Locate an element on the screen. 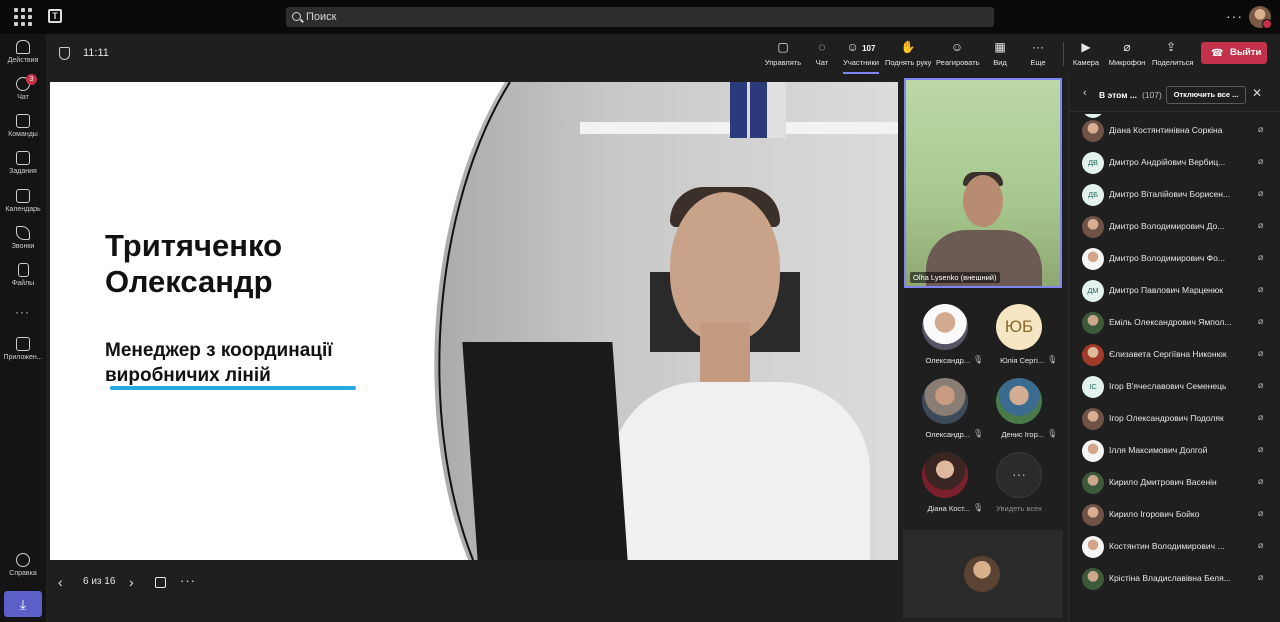 The image size is (1280, 622). profile-avatar is located at coordinates (1260, 17).